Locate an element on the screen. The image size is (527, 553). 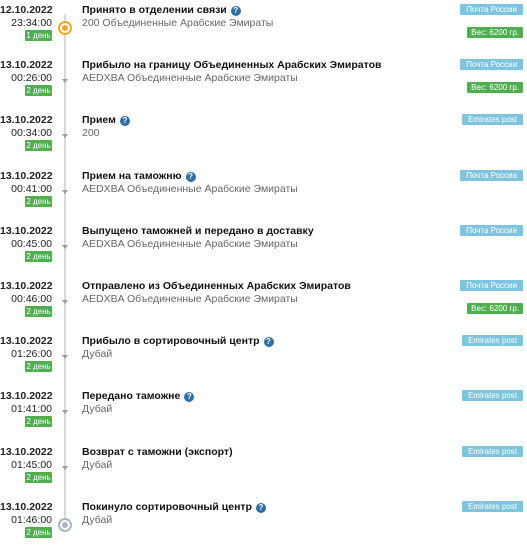
event-time: 00:34:00 is located at coordinates (31, 133).